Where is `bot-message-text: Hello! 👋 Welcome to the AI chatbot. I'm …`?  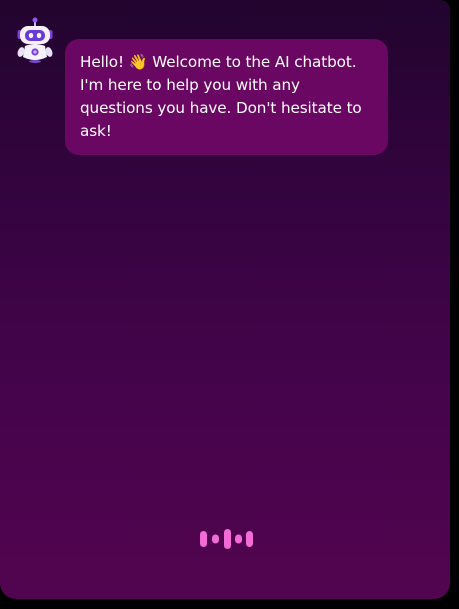 bot-message-text: Hello! 👋 Welcome to the AI chatbot. I'm … is located at coordinates (221, 96).